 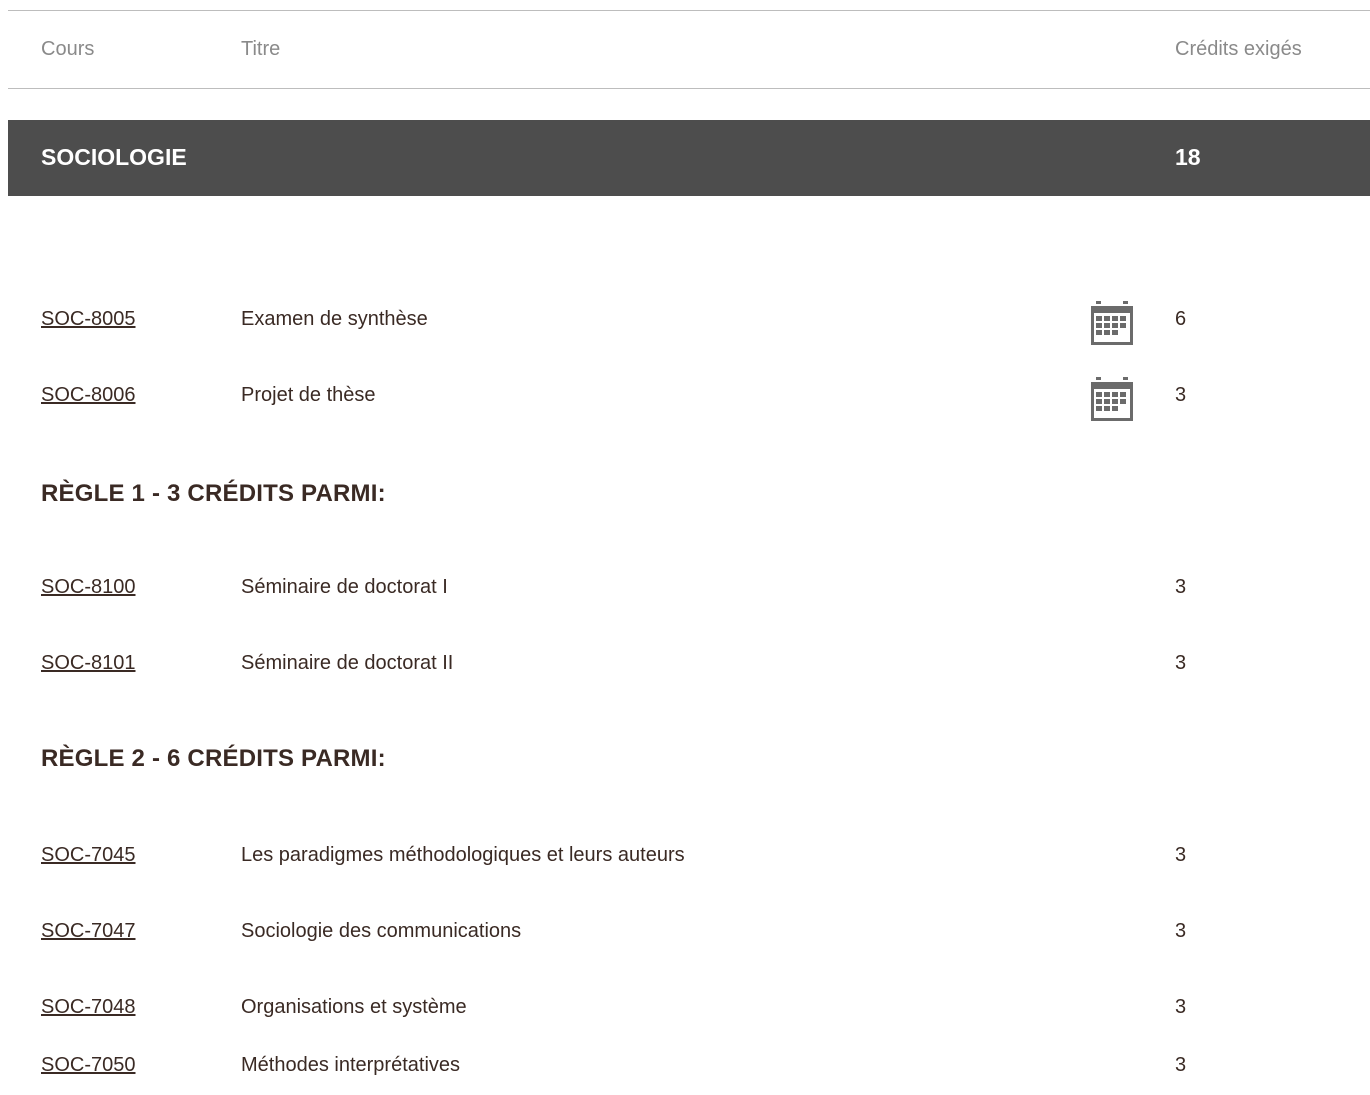 What do you see at coordinates (88, 587) in the screenshot?
I see `course-code-link: SOC-8100` at bounding box center [88, 587].